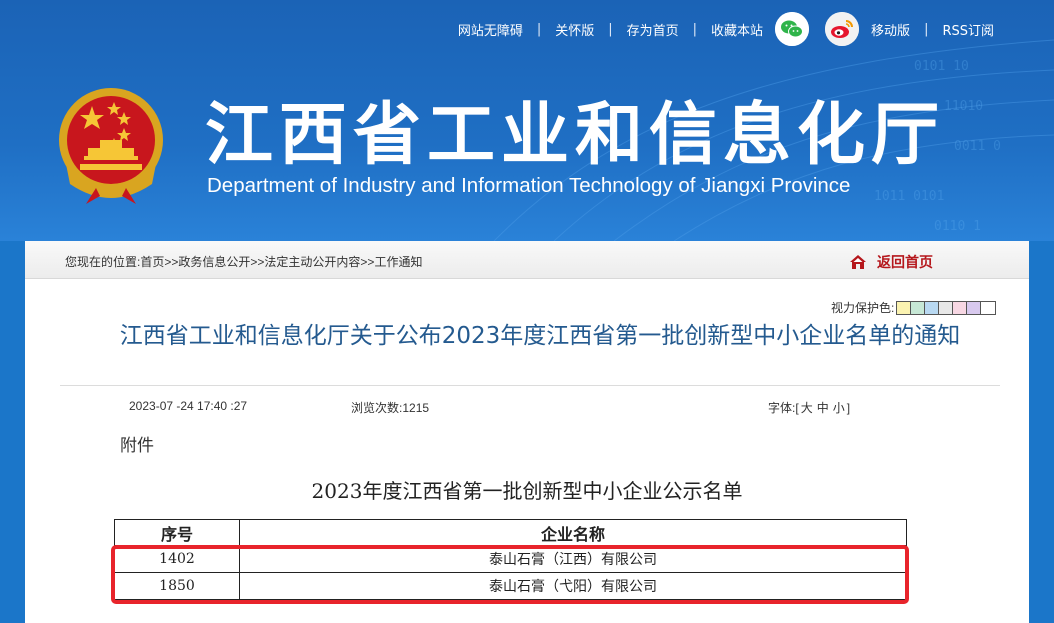  Describe the element at coordinates (573, 559) in the screenshot. I see `enterprise-name-cell: 泰山石膏（江西）有限公司` at that location.